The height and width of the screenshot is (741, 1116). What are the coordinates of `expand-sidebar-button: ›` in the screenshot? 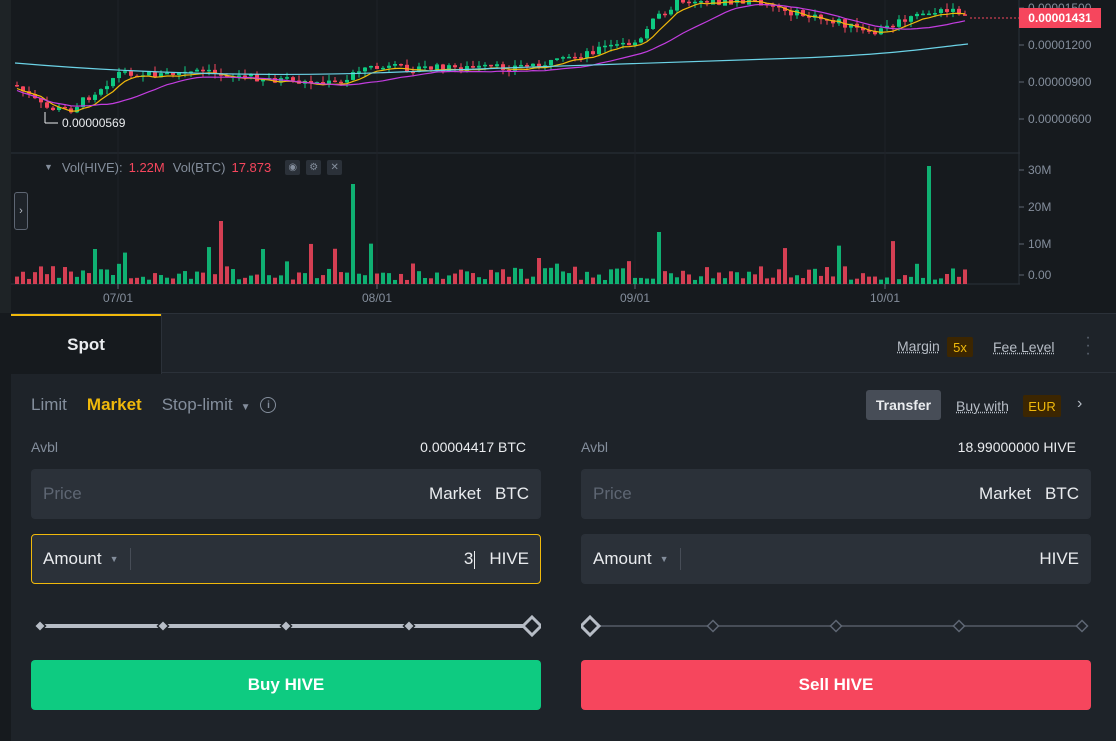 It's located at (21, 211).